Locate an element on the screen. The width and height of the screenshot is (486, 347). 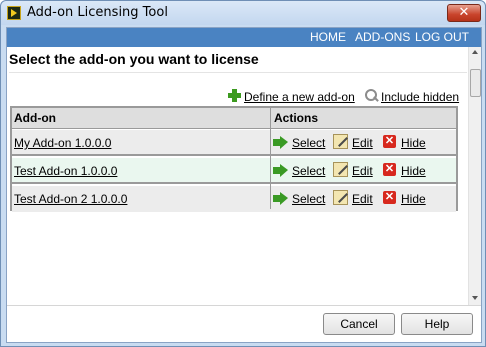
help-button: Help is located at coordinates (437, 324).